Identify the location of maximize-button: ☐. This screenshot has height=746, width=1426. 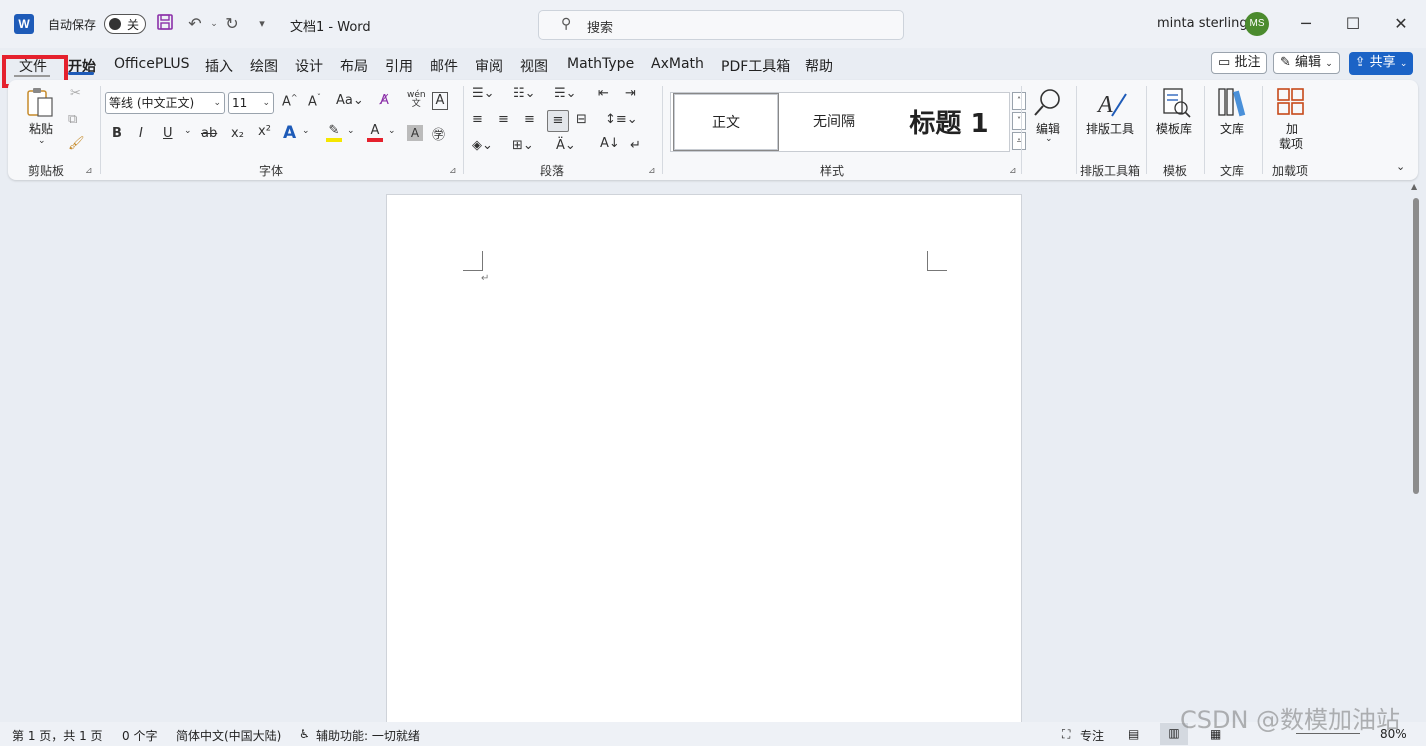
(1353, 24).